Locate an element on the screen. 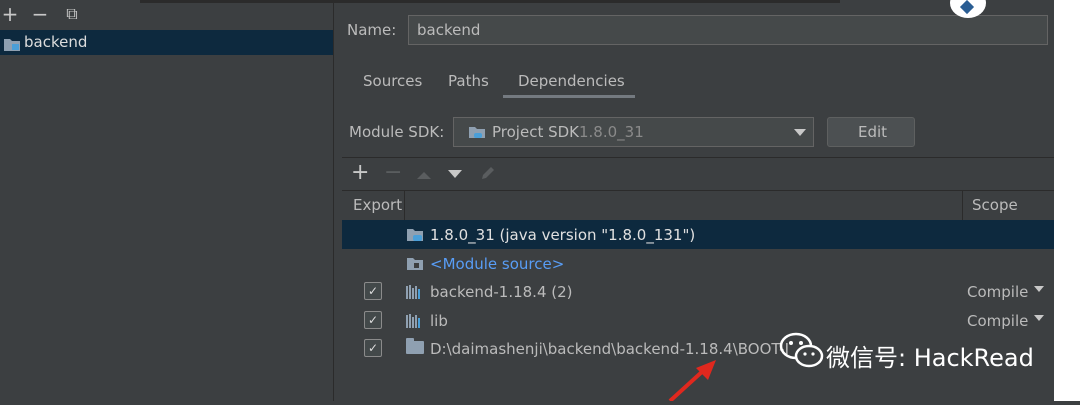  table-header: Export Scope is located at coordinates (698, 205).